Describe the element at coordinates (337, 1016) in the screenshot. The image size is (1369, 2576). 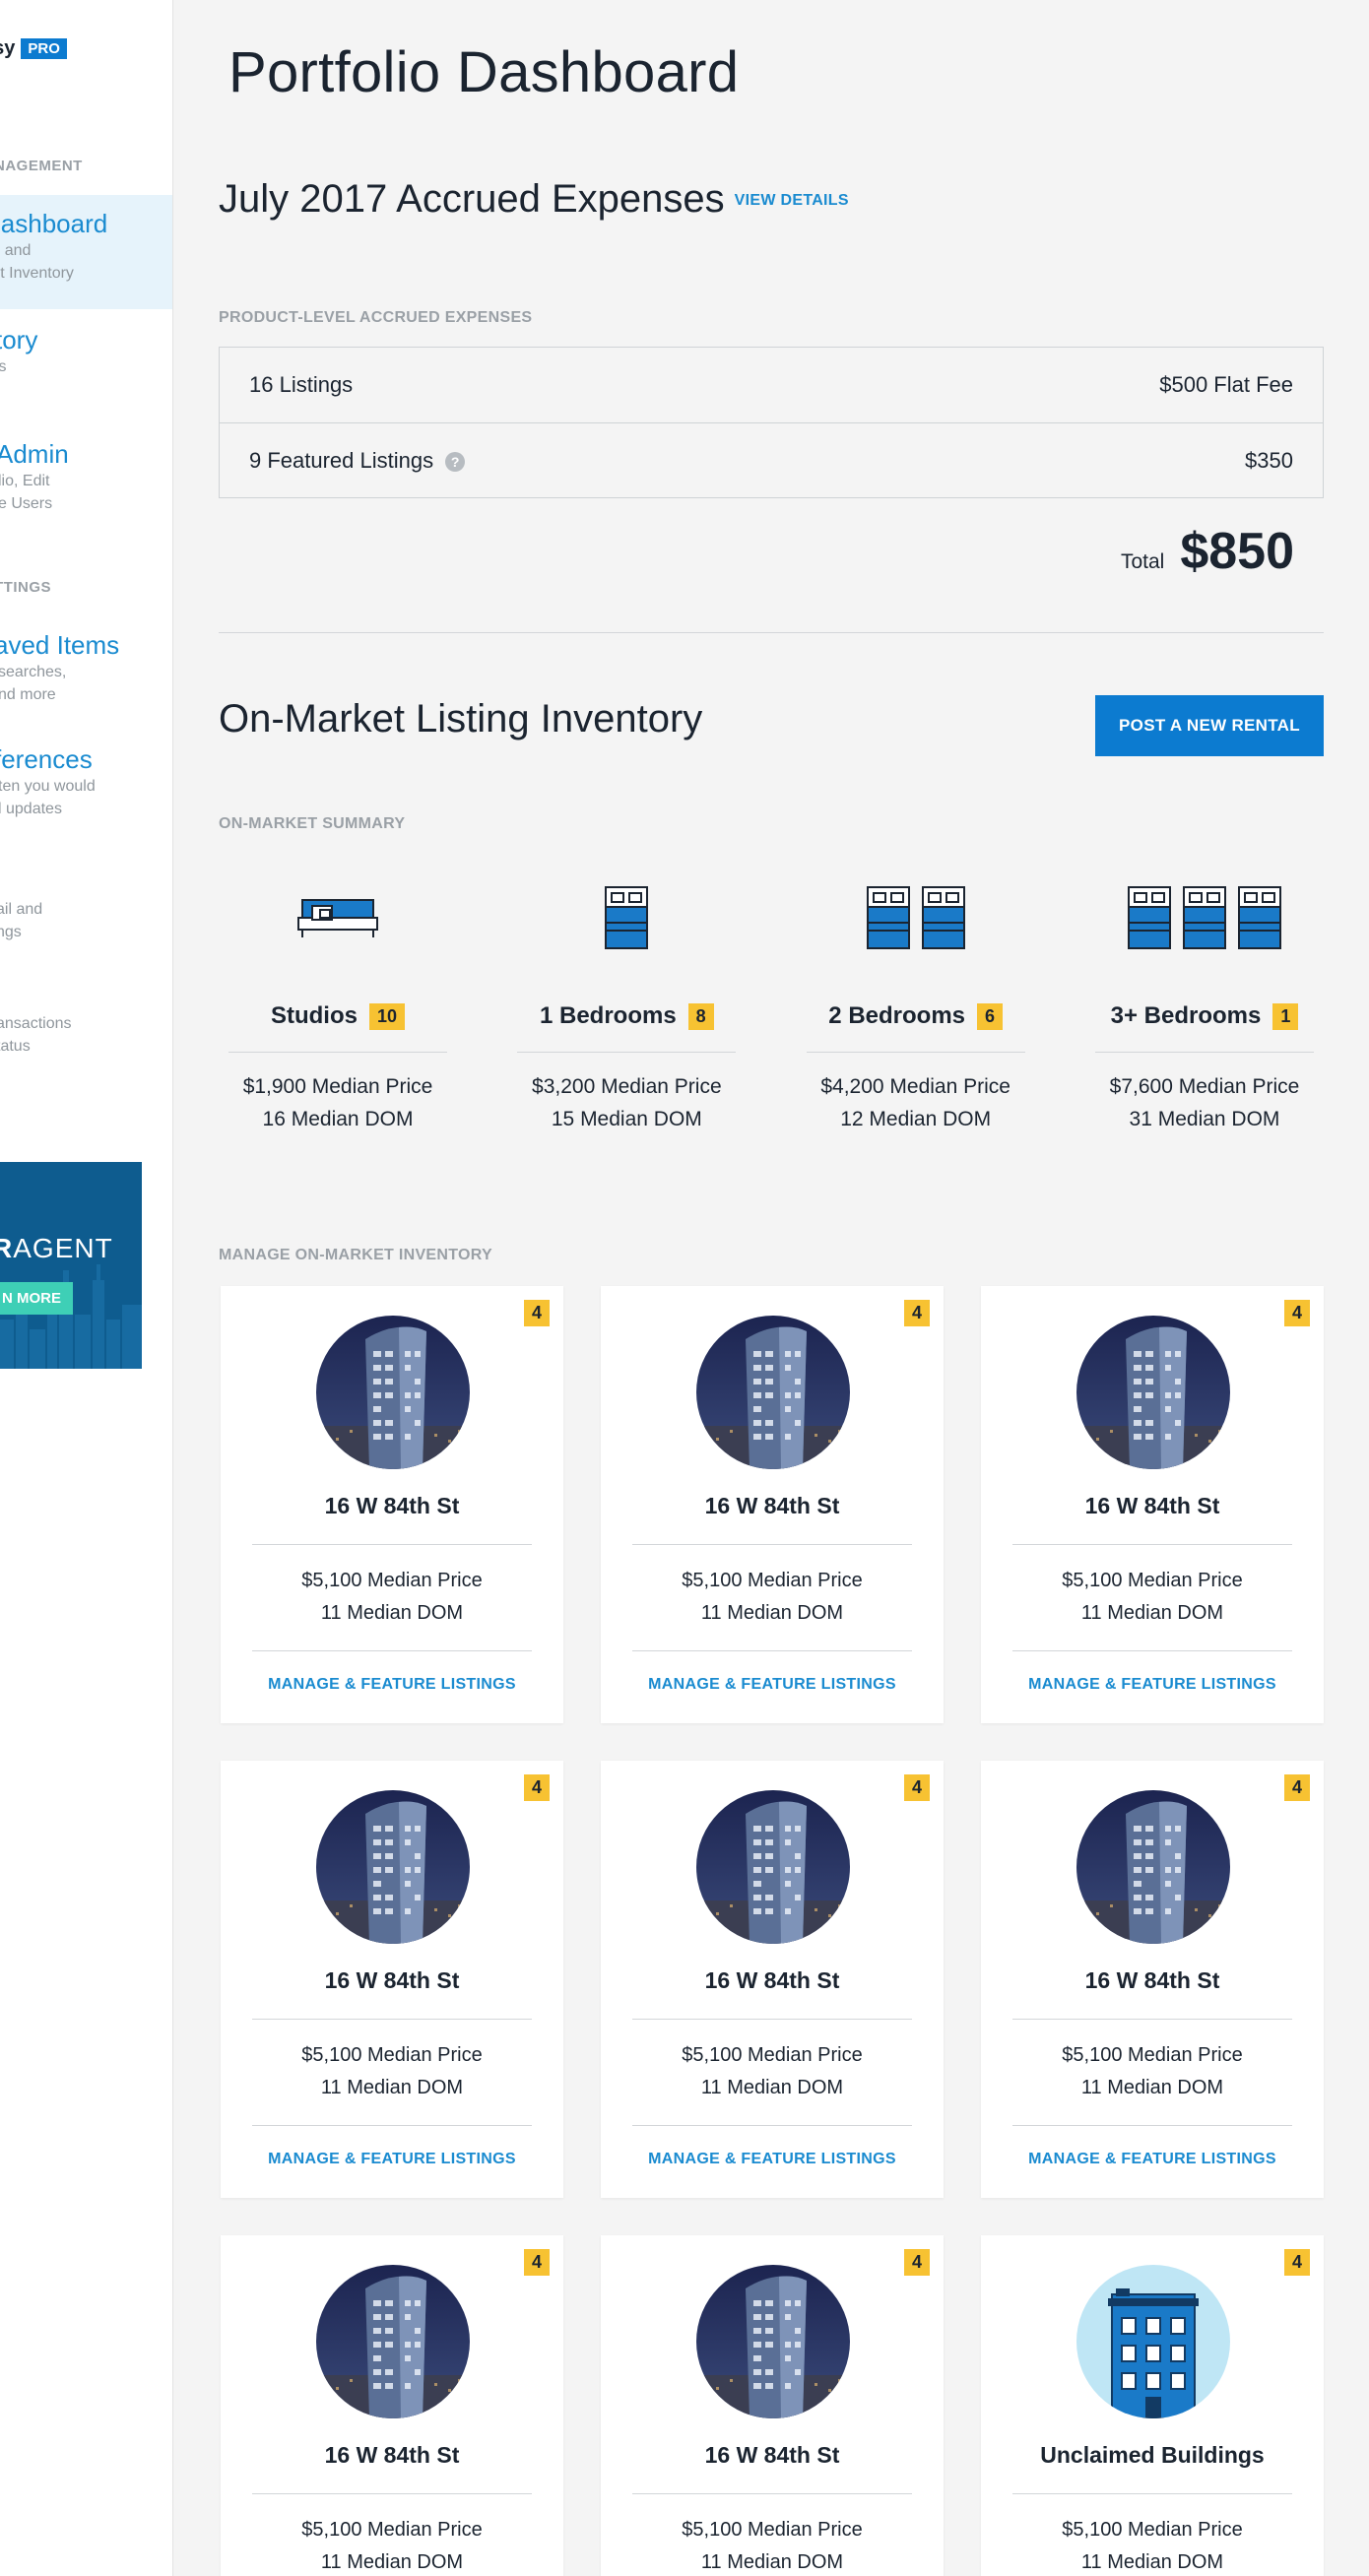
I see `summary-head: Studios 10` at that location.